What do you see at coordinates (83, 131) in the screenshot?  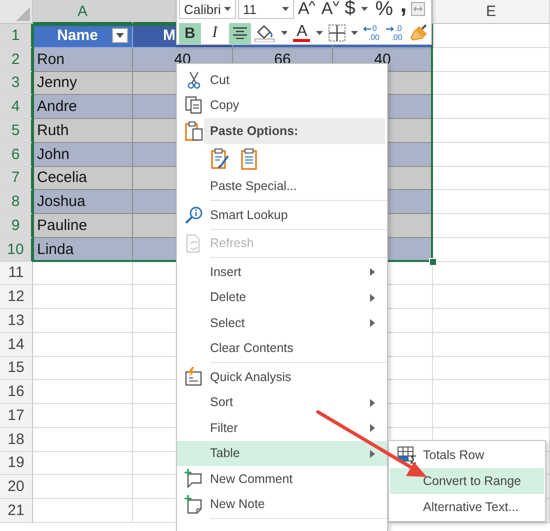 I see `table-cell: Ruth` at bounding box center [83, 131].